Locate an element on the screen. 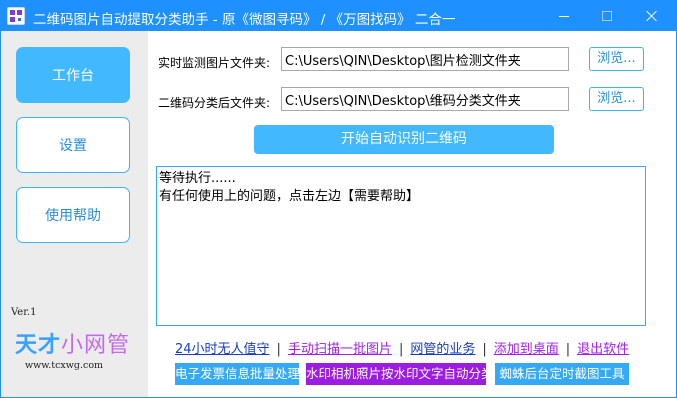 The width and height of the screenshot is (677, 398). footer-links: 24小时无人值守 | 手动扫描一批图片 | 网管的业务 | 添加到桌面 | 退出软件 is located at coordinates (402, 349).